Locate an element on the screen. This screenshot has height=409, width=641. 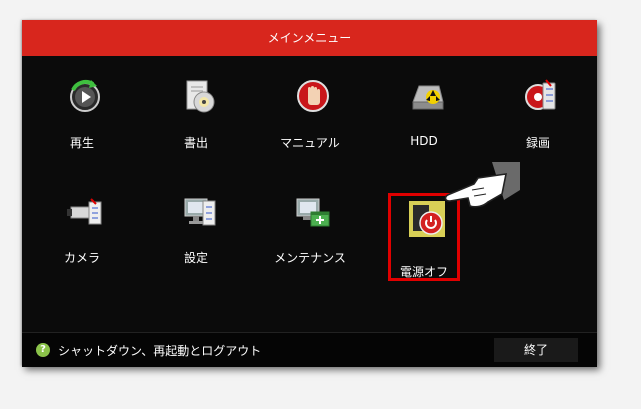
menu-item-label: メンテナンス is located at coordinates (310, 258).